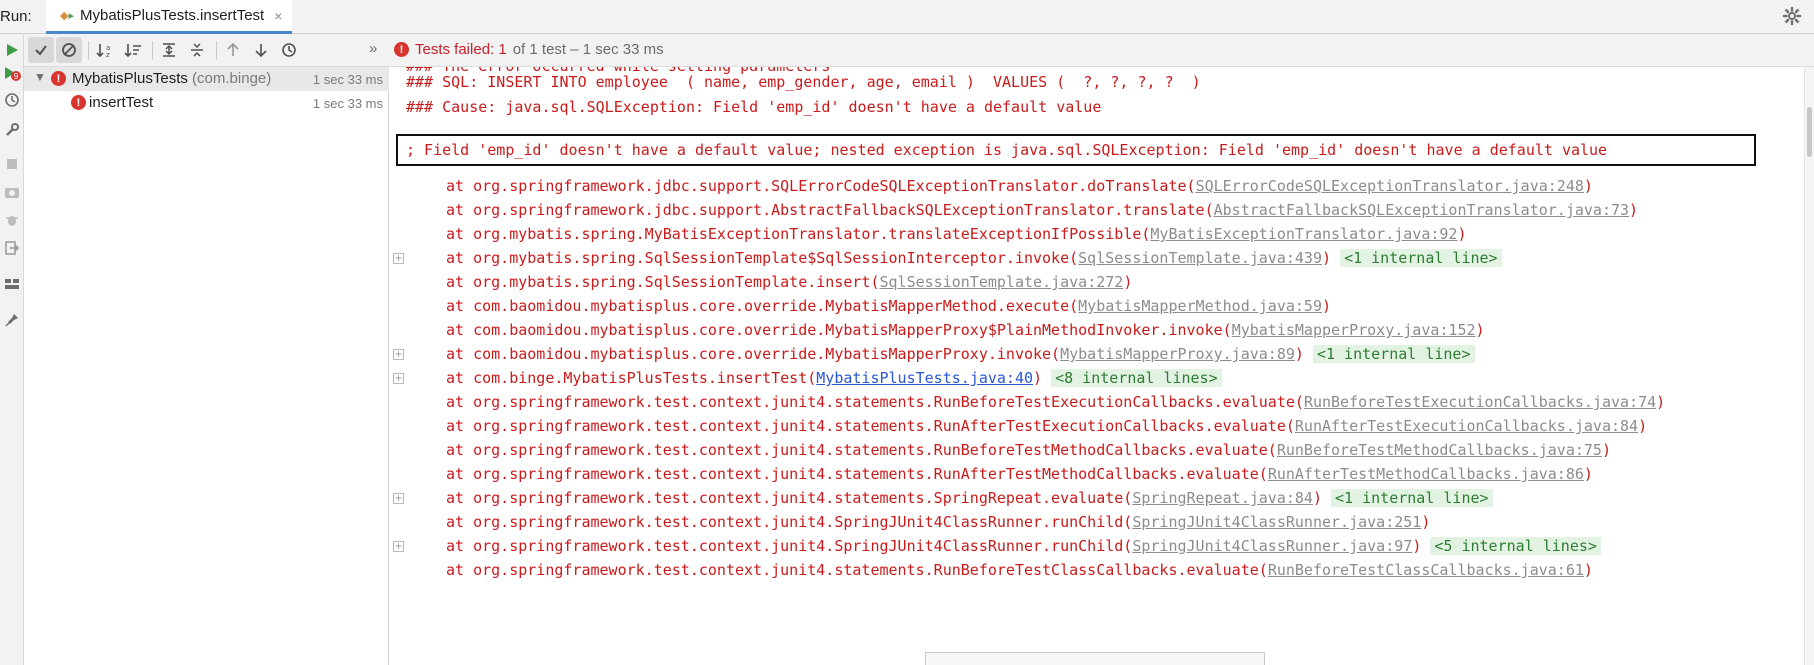 The width and height of the screenshot is (1814, 665). I want to click on collapse-all-button, so click(197, 50).